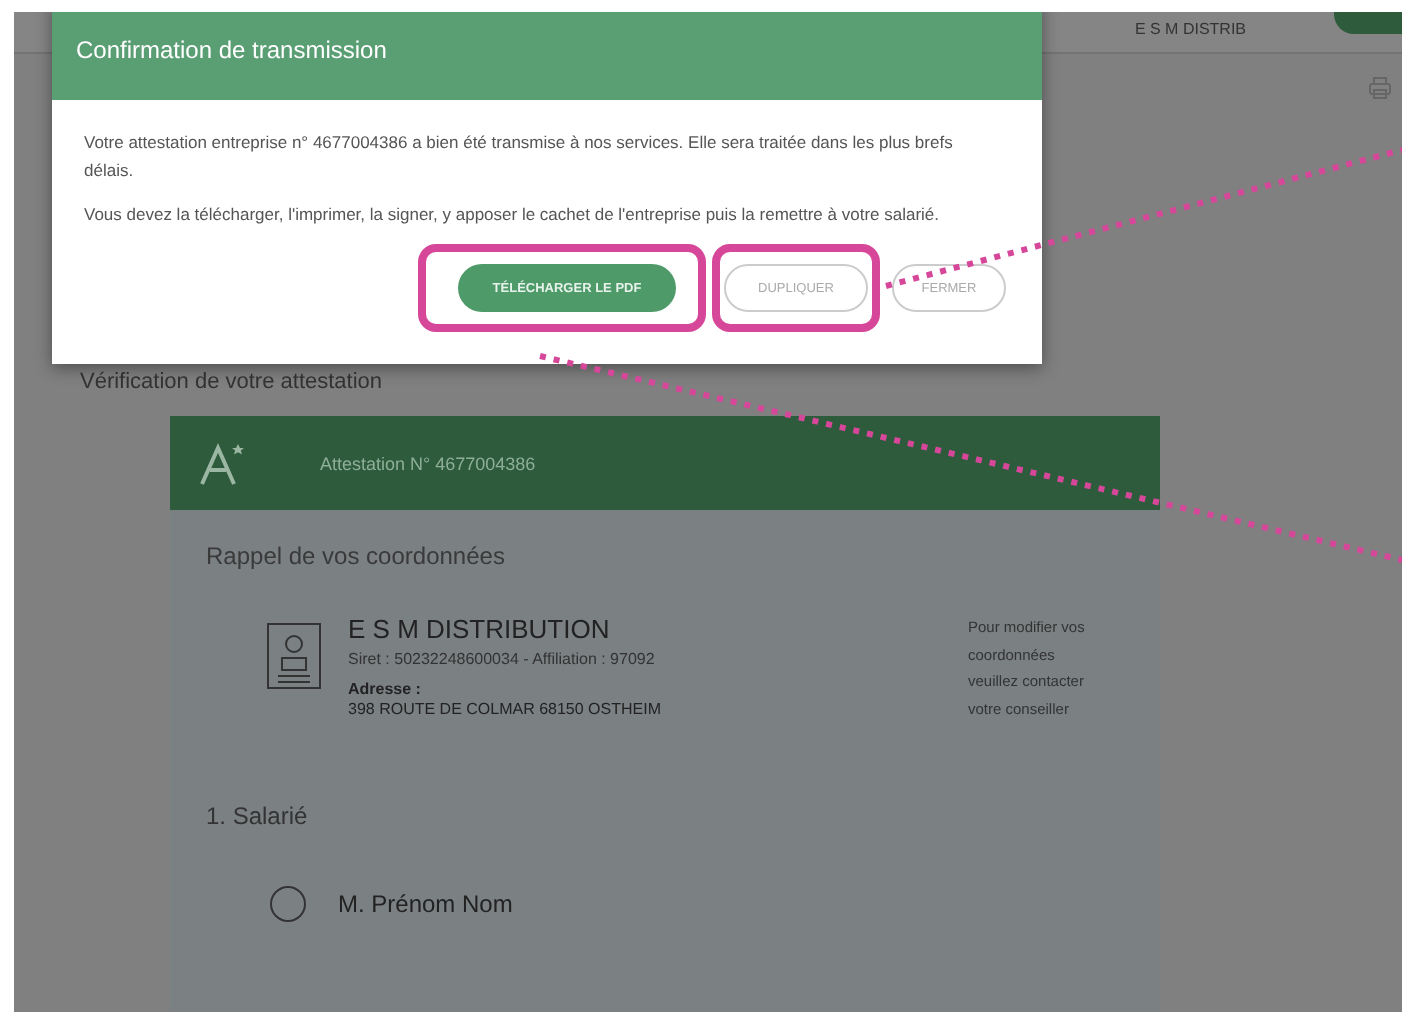 The image size is (1402, 1012). I want to click on dialog-text: Votre attestation entreprise n° 4677004386 a bien été transmise à nos services. Elle sera traitée dans les plus brefs délais., so click(519, 157).